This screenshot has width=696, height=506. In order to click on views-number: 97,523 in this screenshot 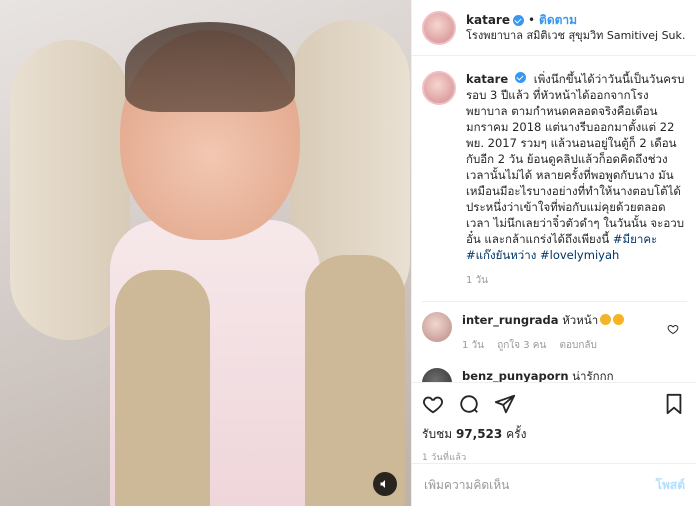, I will do `click(479, 434)`.